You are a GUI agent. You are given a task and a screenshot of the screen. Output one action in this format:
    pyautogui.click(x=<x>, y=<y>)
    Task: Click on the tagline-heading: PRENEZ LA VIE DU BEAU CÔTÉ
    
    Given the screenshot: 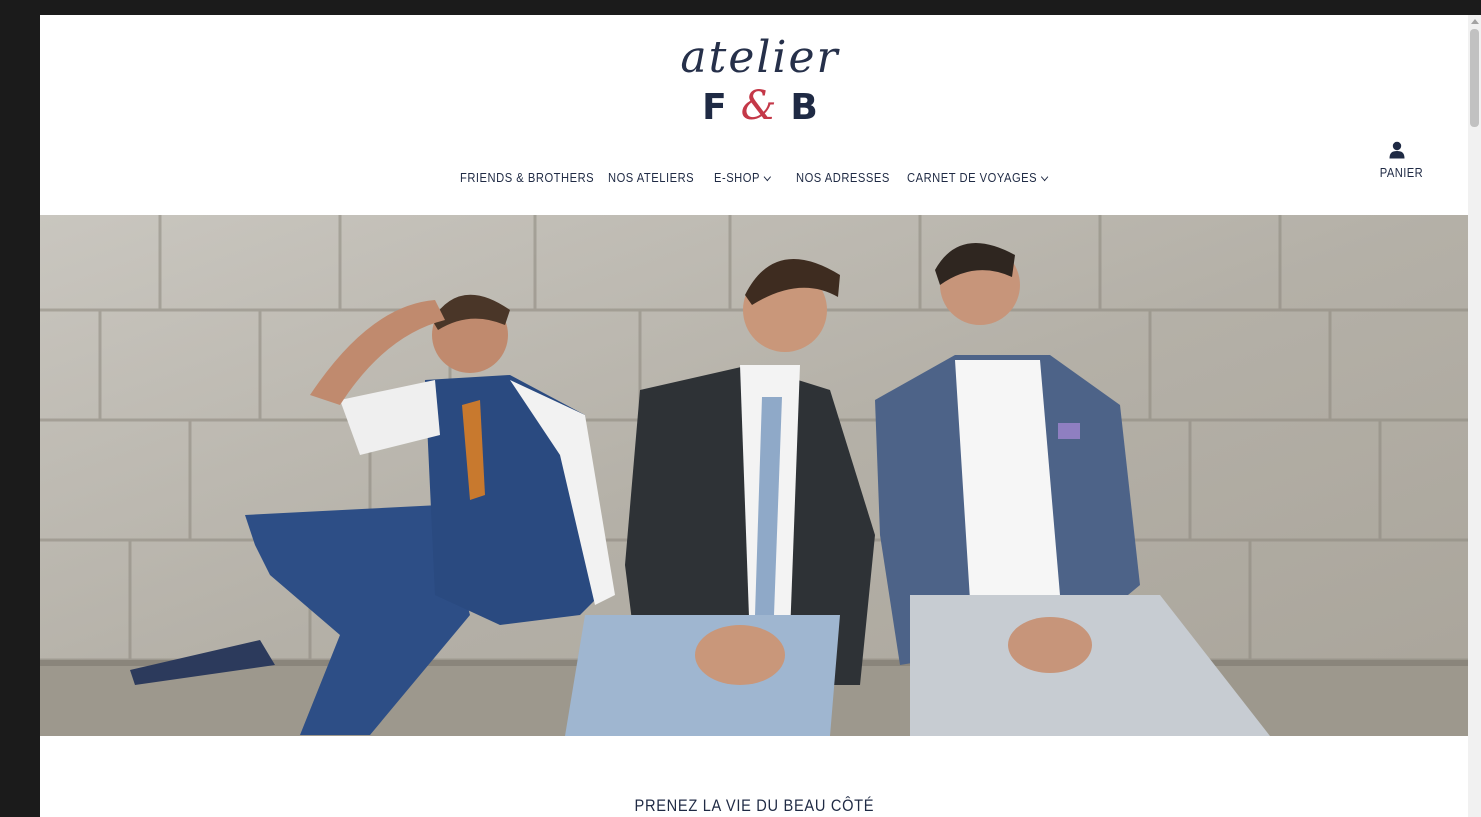 What is the action you would take?
    pyautogui.click(x=754, y=806)
    